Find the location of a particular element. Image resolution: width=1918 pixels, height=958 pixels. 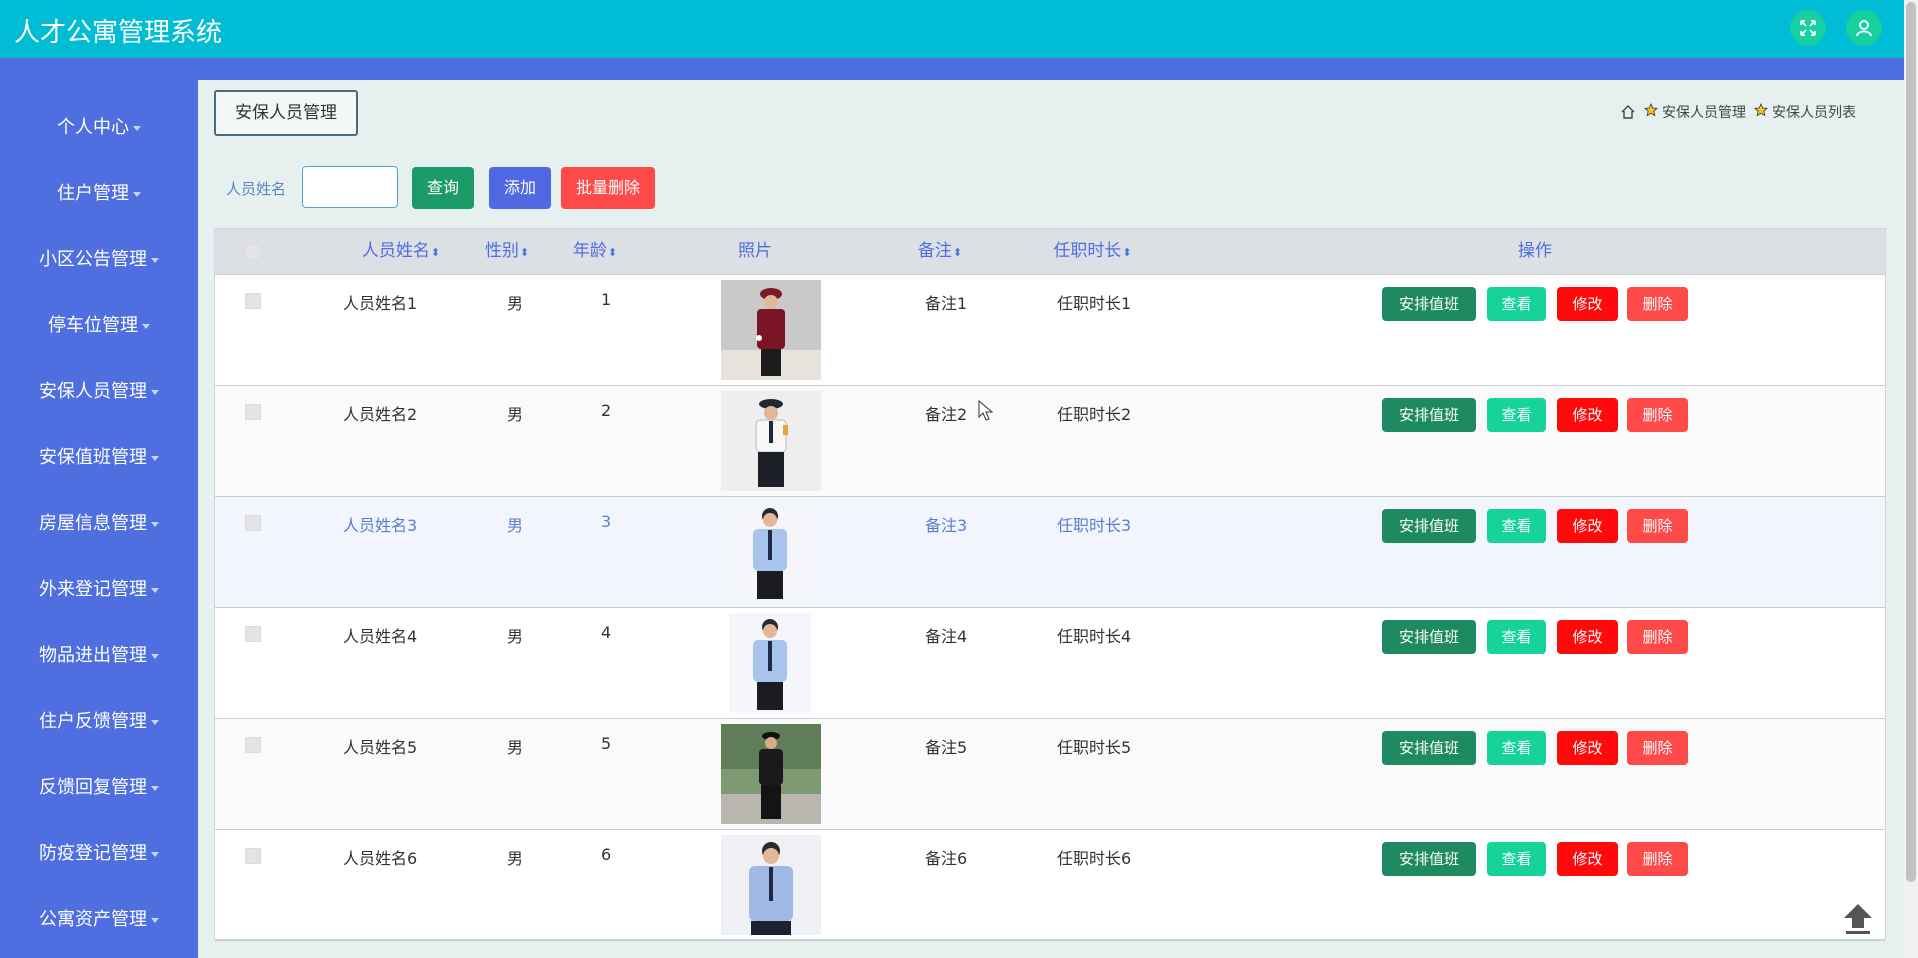

fullscreen-icon is located at coordinates (1808, 28).